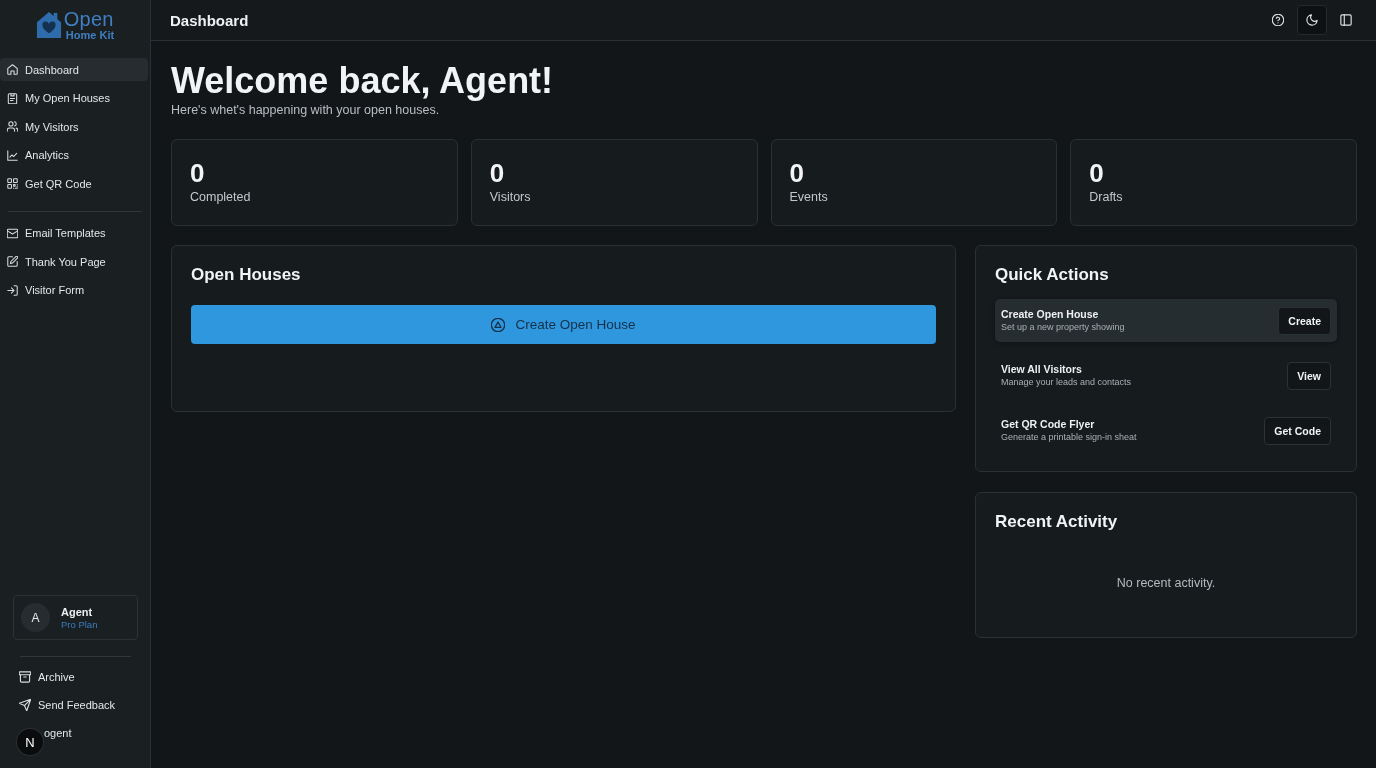  I want to click on welcome-heading: Welcome back, Agent!, so click(363, 81).